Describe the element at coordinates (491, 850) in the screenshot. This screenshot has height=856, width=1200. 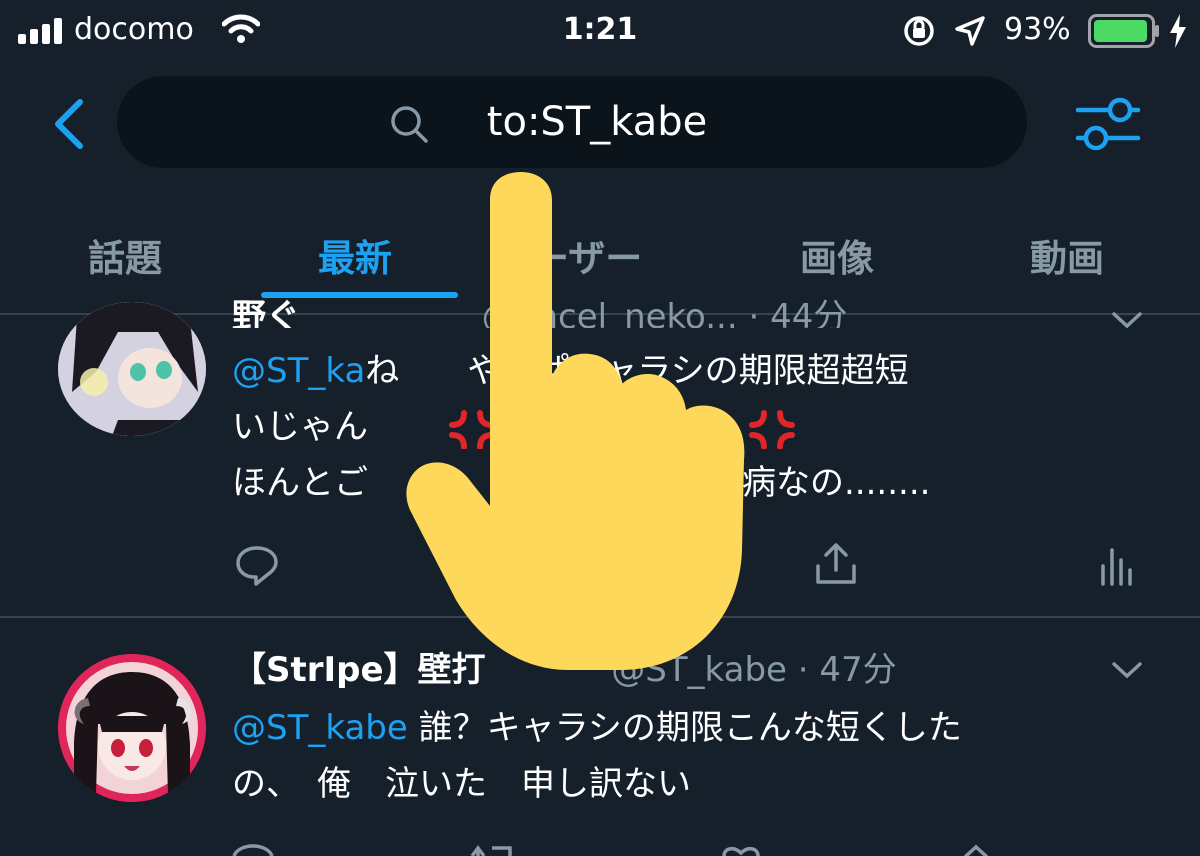
I see `retweet-icon` at that location.